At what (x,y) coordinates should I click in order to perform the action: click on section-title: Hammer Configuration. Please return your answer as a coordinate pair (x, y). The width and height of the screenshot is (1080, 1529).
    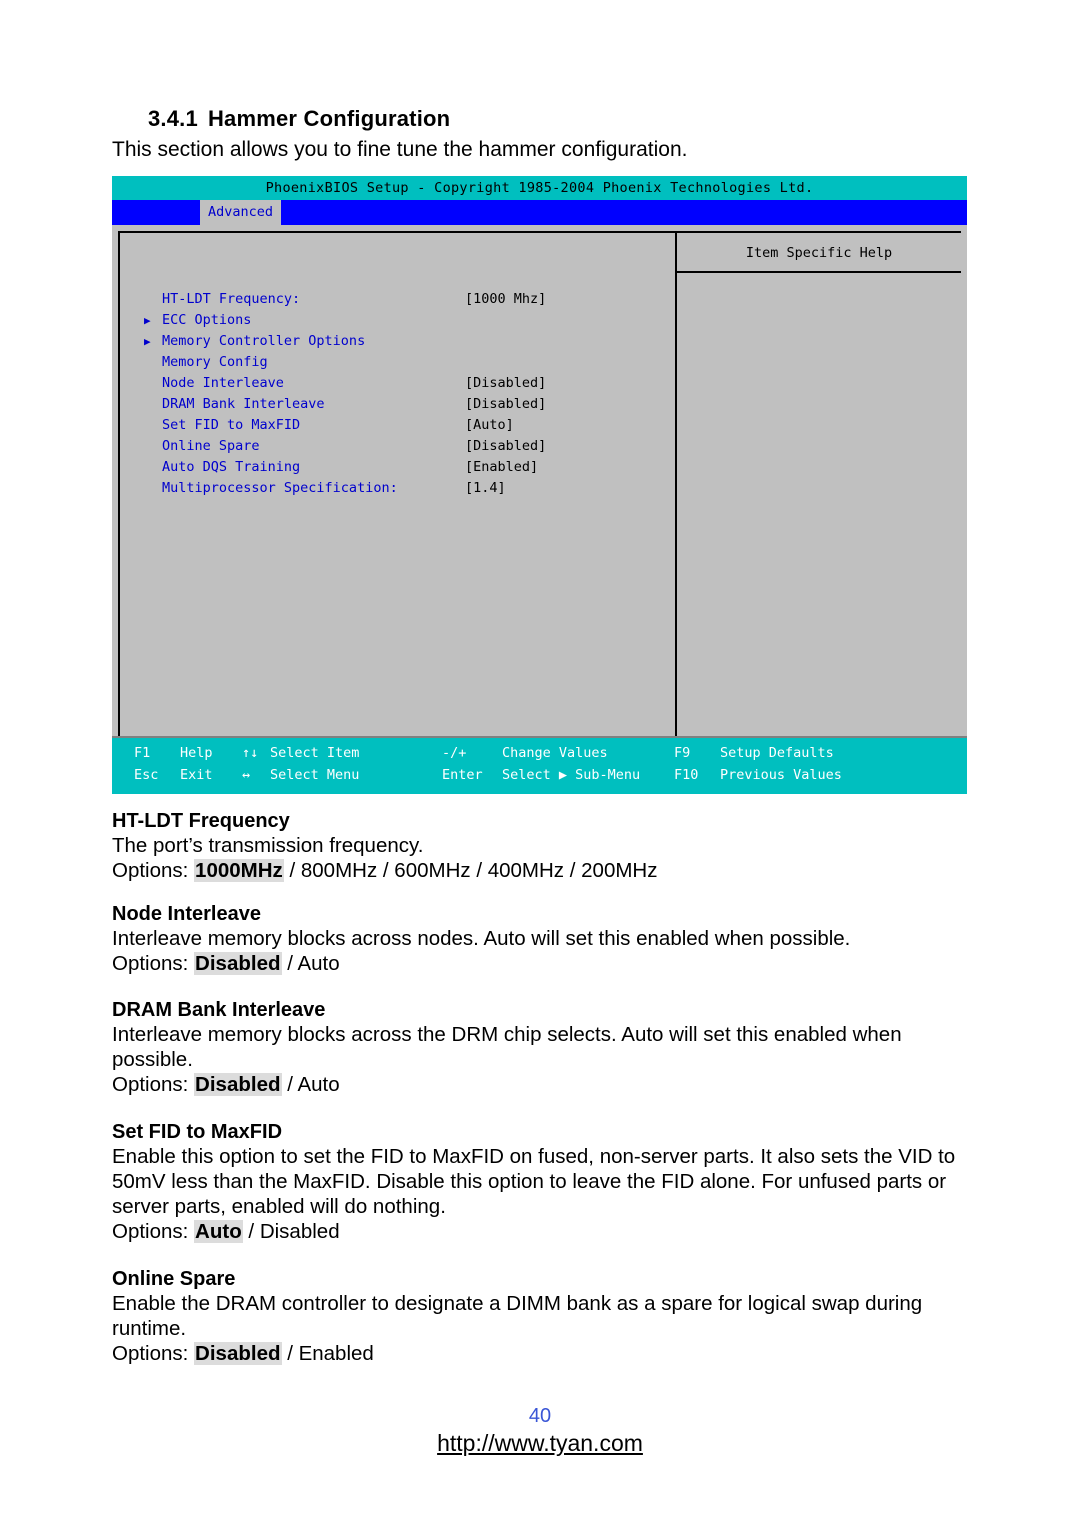
    Looking at the image, I should click on (329, 118).